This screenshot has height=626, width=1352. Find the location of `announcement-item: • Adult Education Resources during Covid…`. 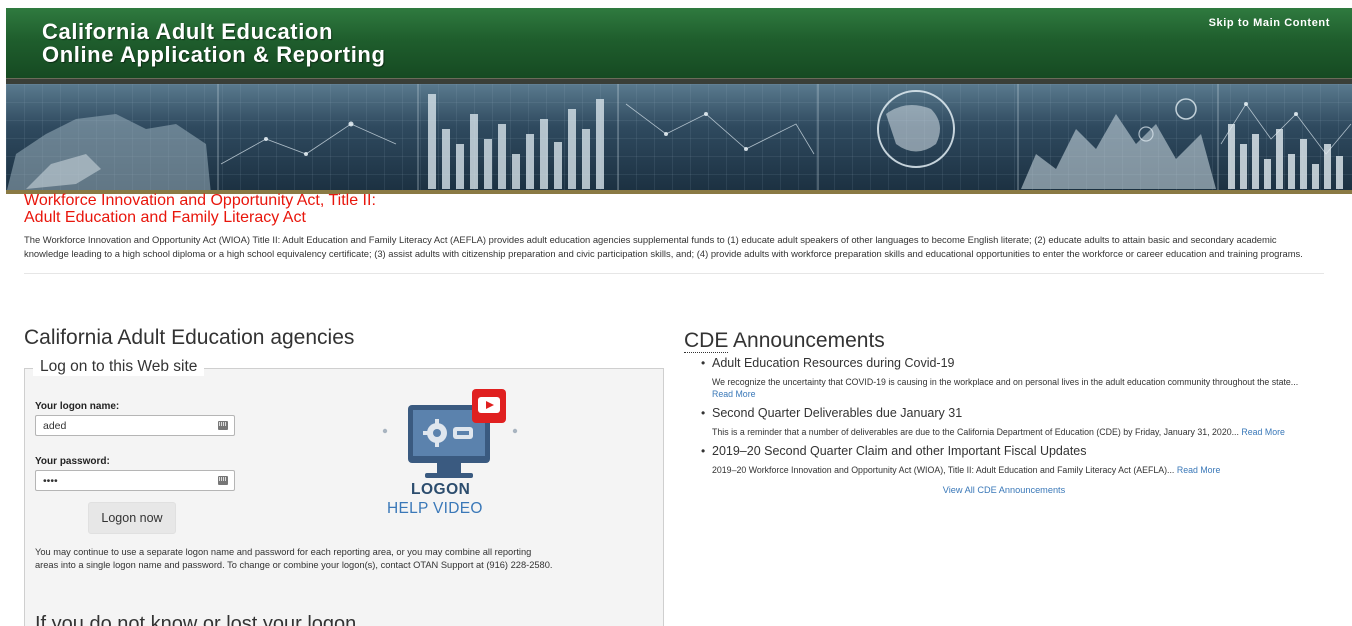

announcement-item: • Adult Education Resources during Covid… is located at coordinates (1004, 380).